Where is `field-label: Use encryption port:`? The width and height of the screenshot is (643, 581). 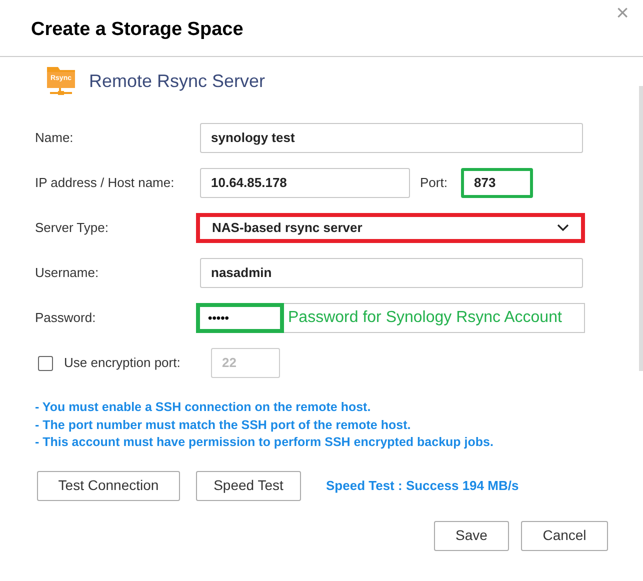
field-label: Use encryption port: is located at coordinates (122, 362).